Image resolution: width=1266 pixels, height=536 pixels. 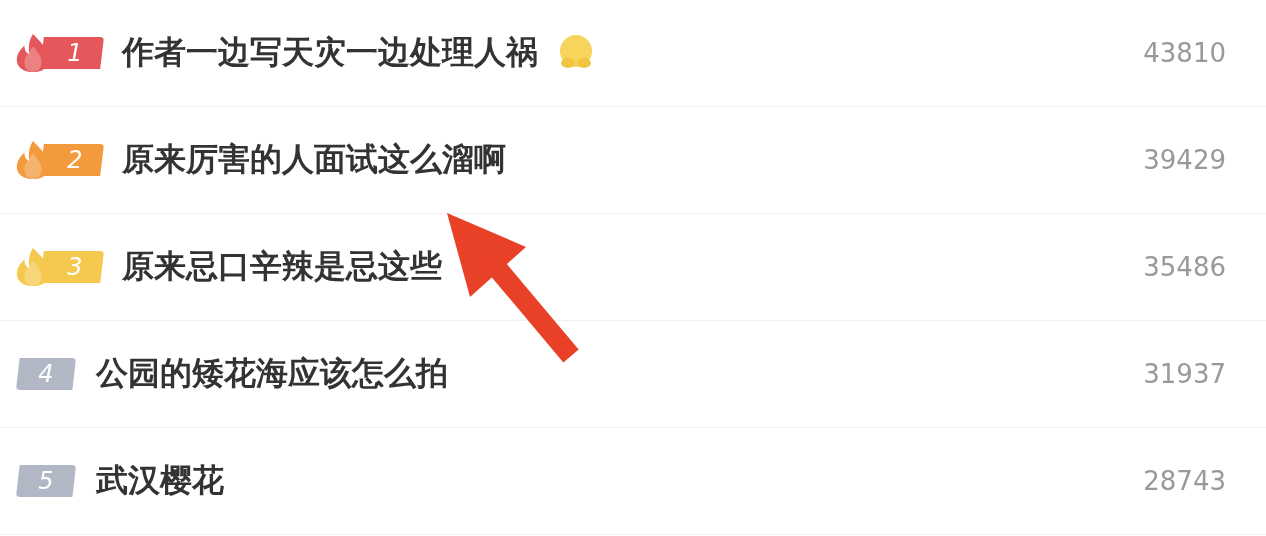 I want to click on heat-count: 35486, so click(x=1184, y=267).